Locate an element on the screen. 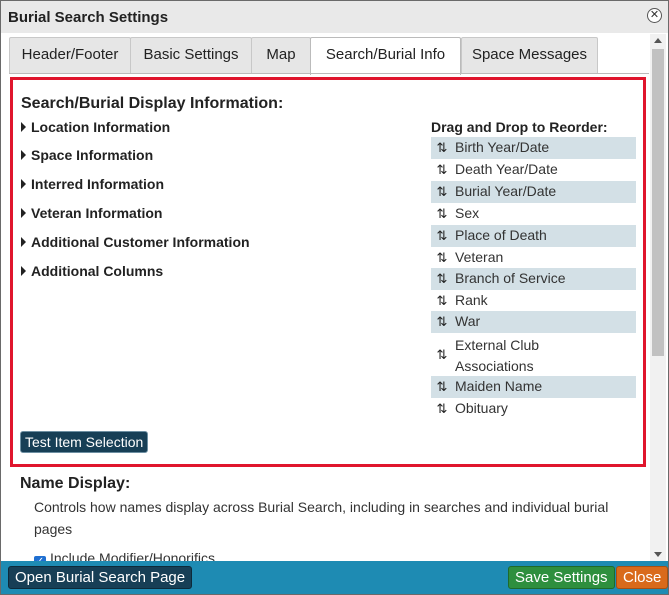 This screenshot has width=669, height=595. reorder-item-birth: ⇅ Birth Year/Date is located at coordinates (533, 148).